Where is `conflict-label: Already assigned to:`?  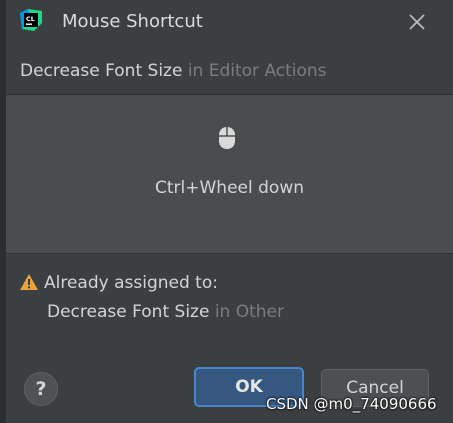
conflict-label: Already assigned to: is located at coordinates (131, 283).